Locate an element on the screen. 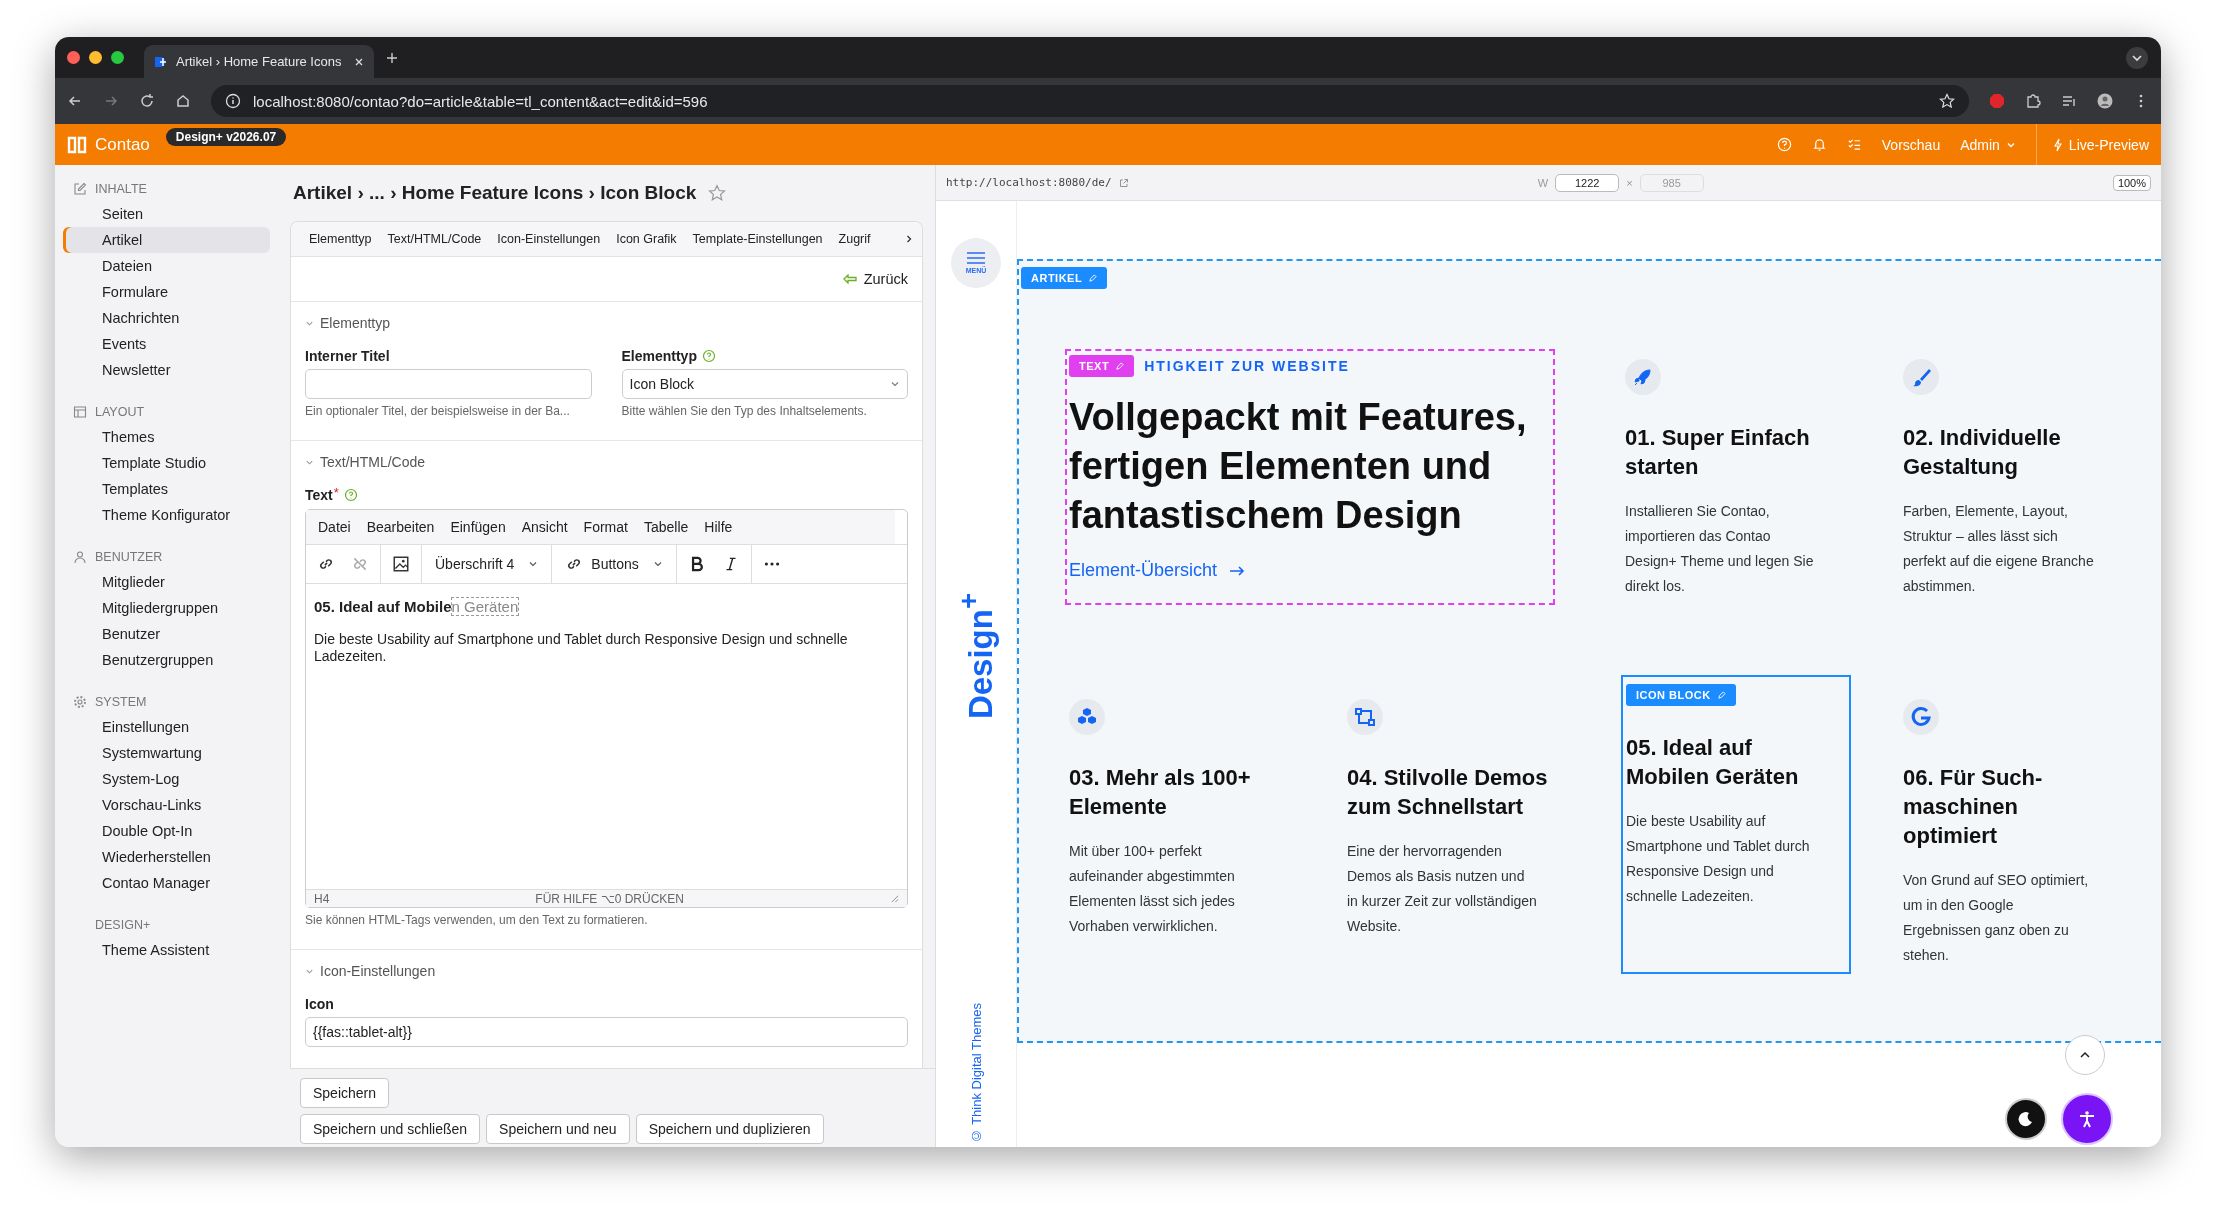 The height and width of the screenshot is (1221, 2217). overview-link: Element-Übersicht is located at coordinates (1157, 570).